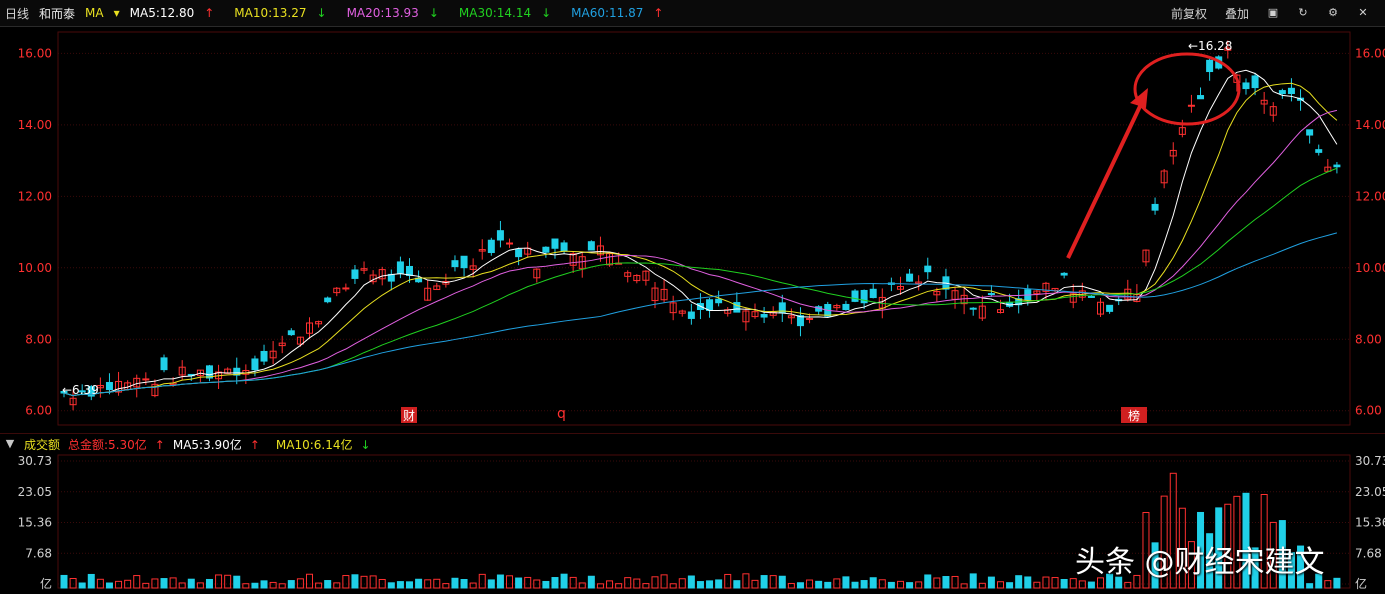  Describe the element at coordinates (1370, 492) in the screenshot. I see `volume-tick-right: 23.05` at that location.